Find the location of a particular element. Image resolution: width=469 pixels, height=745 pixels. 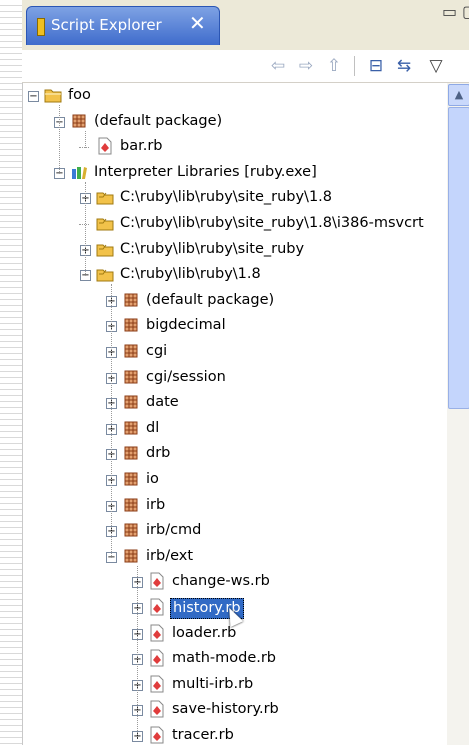

maximize-icon: ▢ is located at coordinates (465, 11).